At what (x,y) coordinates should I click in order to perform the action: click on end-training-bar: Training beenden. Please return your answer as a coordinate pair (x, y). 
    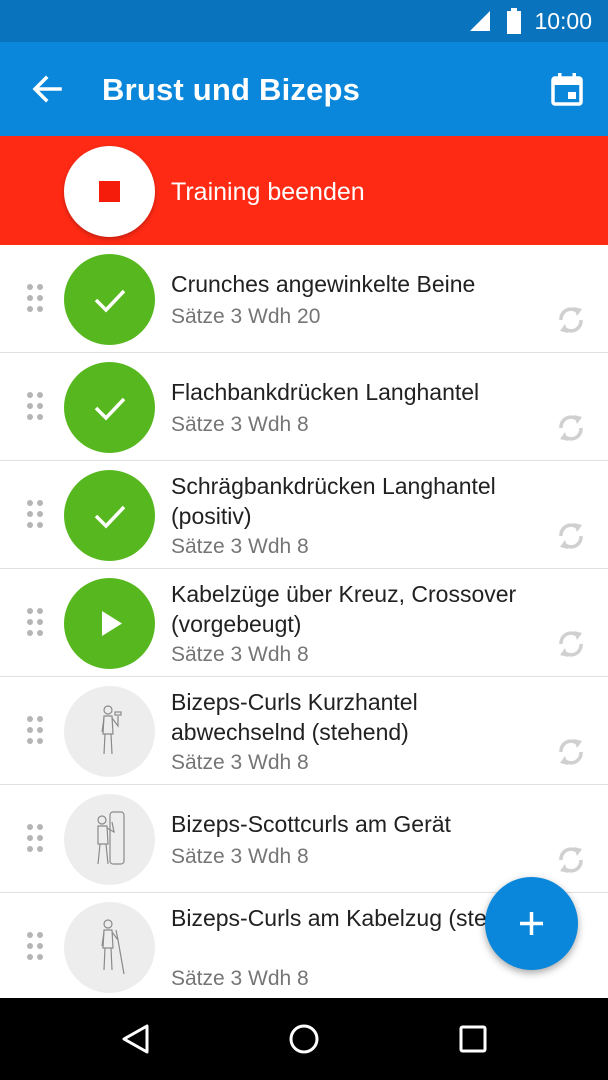
    Looking at the image, I should click on (304, 190).